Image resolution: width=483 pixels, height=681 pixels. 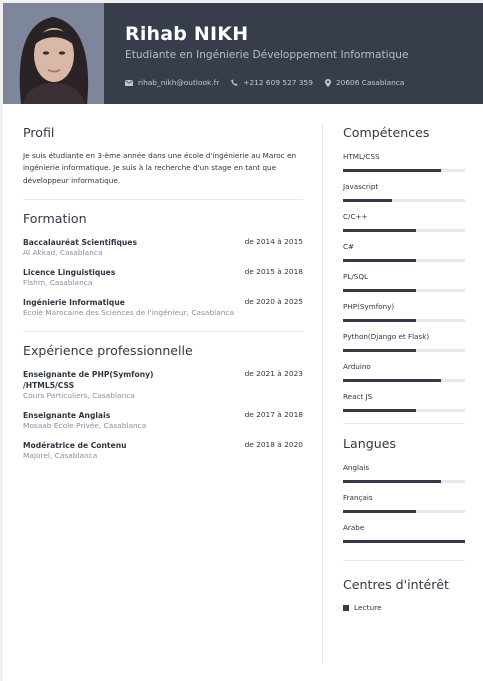 What do you see at coordinates (53, 53) in the screenshot?
I see `profile-photo` at bounding box center [53, 53].